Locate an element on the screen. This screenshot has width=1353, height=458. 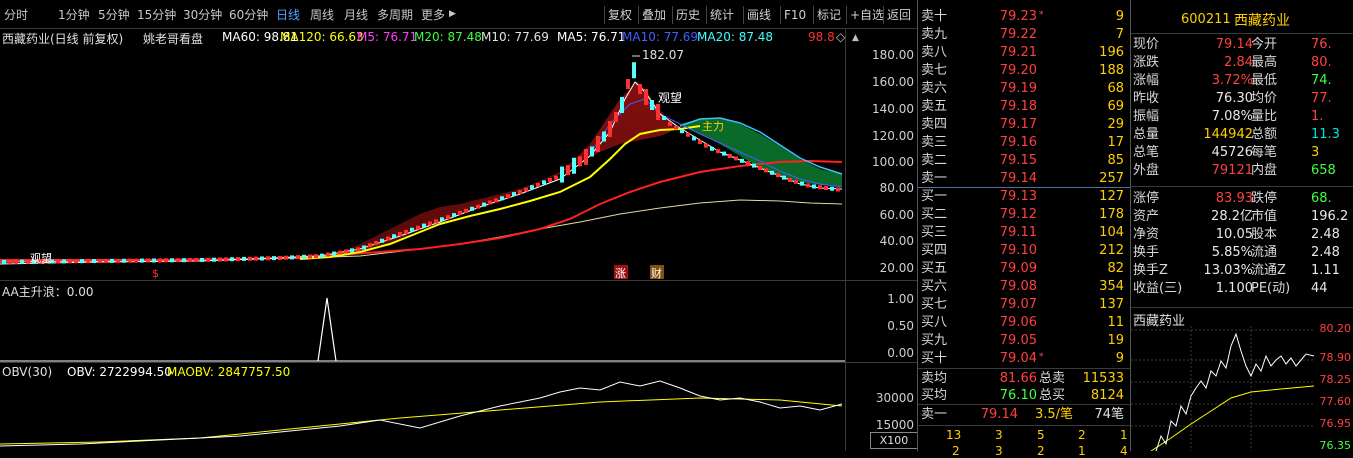
mark-button: 标记 is located at coordinates (828, 15).